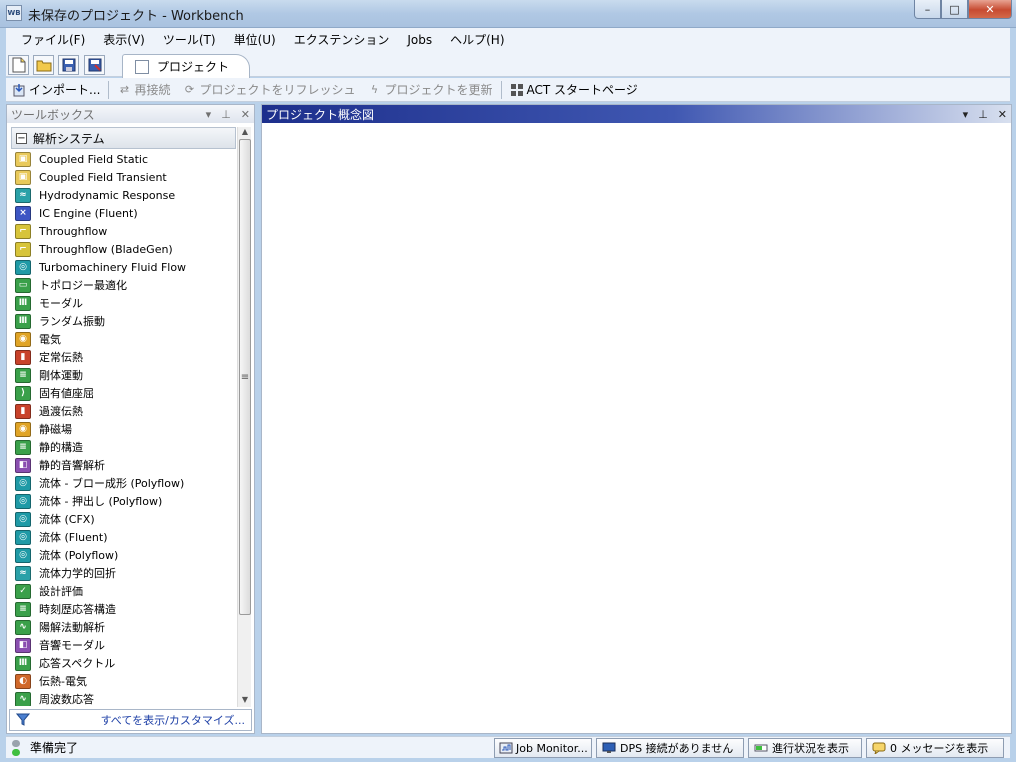 This screenshot has width=1016, height=762. Describe the element at coordinates (66, 393) in the screenshot. I see `list-item-label: 固有値座屈` at that location.